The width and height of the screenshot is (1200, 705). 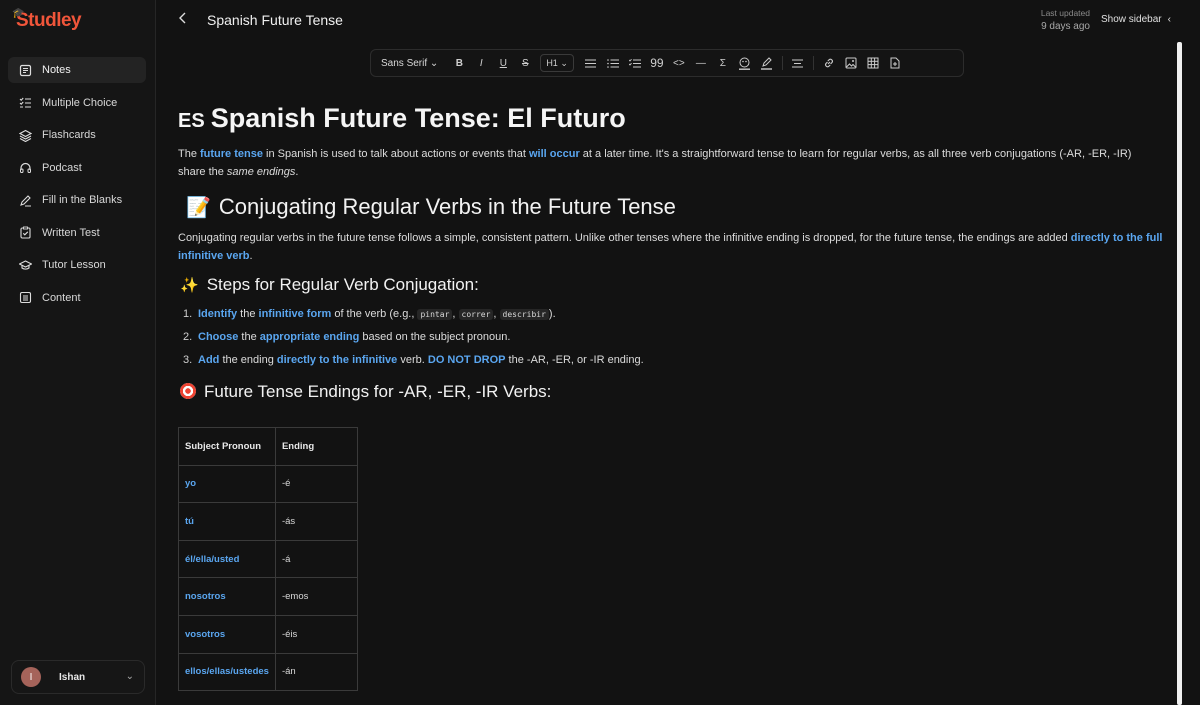 I want to click on highlight-text: appropriate ending, so click(x=309, y=337).